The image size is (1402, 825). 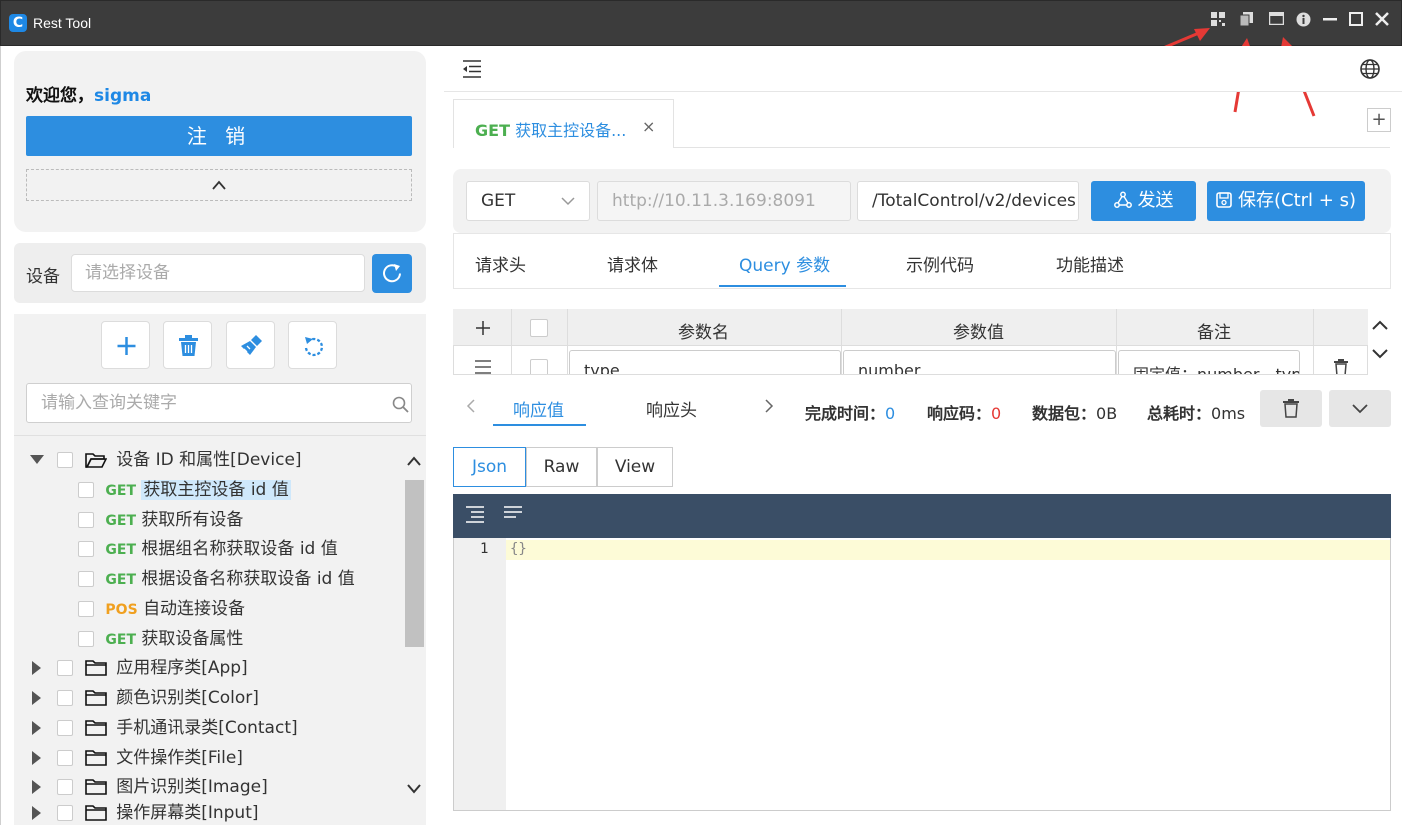 What do you see at coordinates (62, 23) in the screenshot?
I see `app-title: Rest Tool` at bounding box center [62, 23].